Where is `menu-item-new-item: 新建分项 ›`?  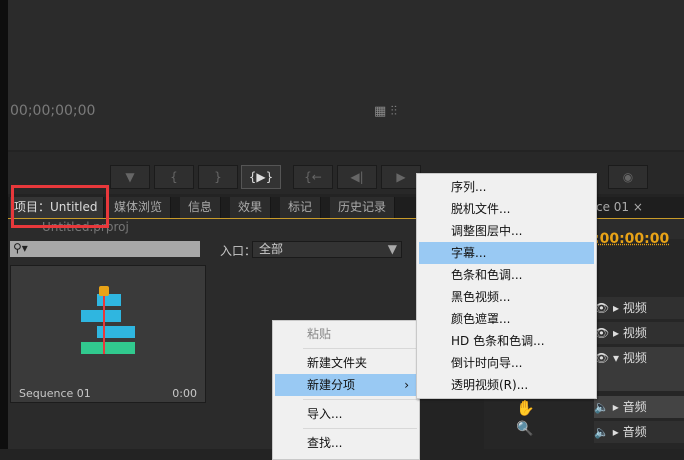
menu-item-new-item: 新建分项 › is located at coordinates (346, 385).